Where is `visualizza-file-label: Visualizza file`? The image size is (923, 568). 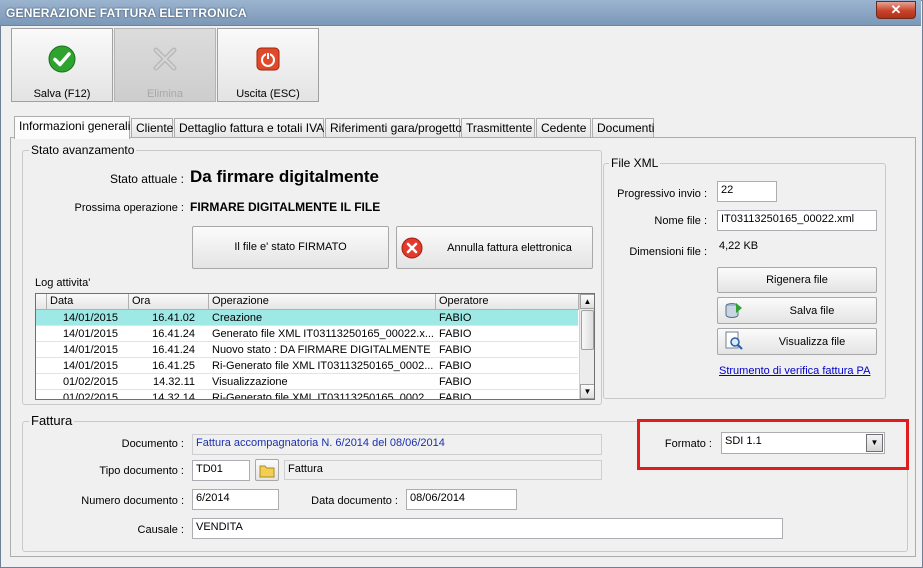
visualizza-file-label: Visualizza file is located at coordinates (812, 342).